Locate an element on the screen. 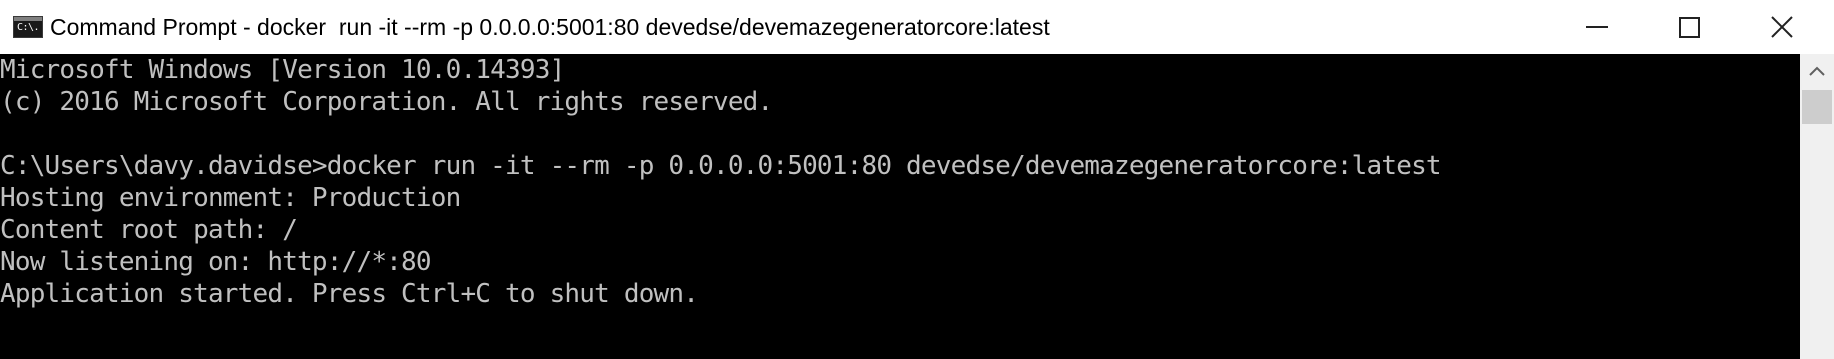 The height and width of the screenshot is (359, 1834). minimize-button is located at coordinates (1598, 27).